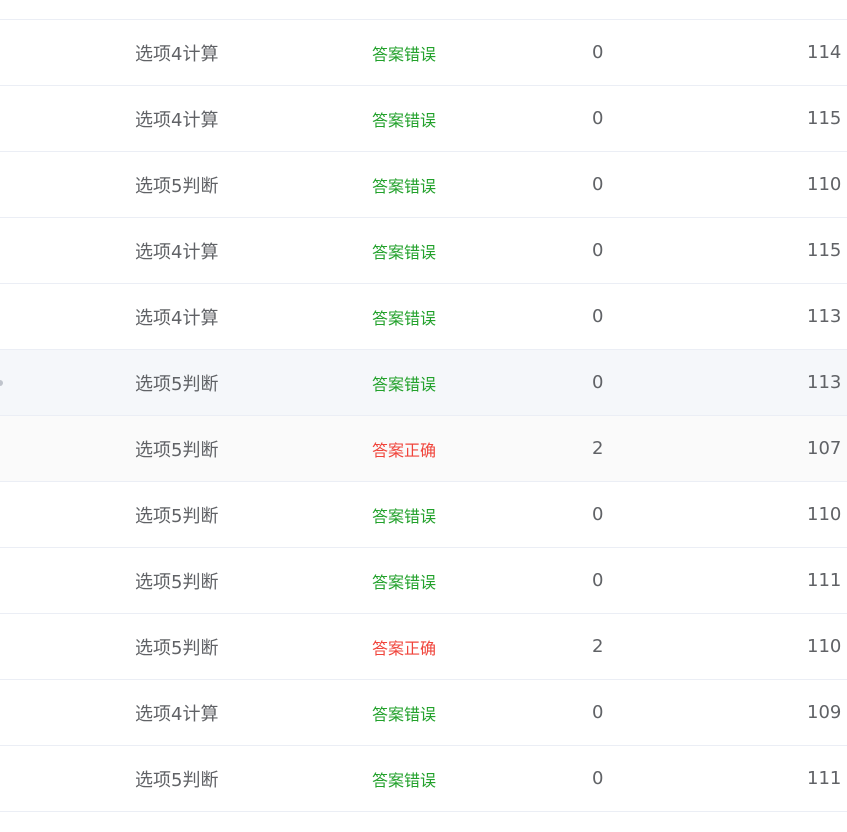 This screenshot has height=832, width=847. What do you see at coordinates (423, 10) in the screenshot?
I see `table-top-edge` at bounding box center [423, 10].